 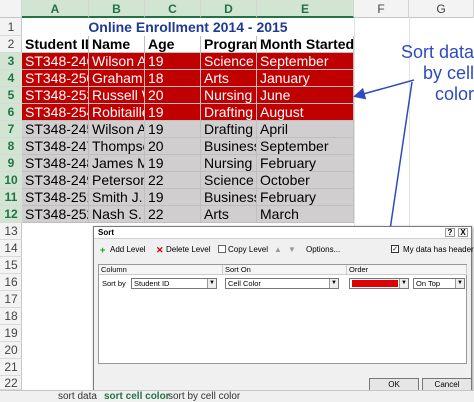 I want to click on add-level-label: Add Level, so click(x=128, y=249).